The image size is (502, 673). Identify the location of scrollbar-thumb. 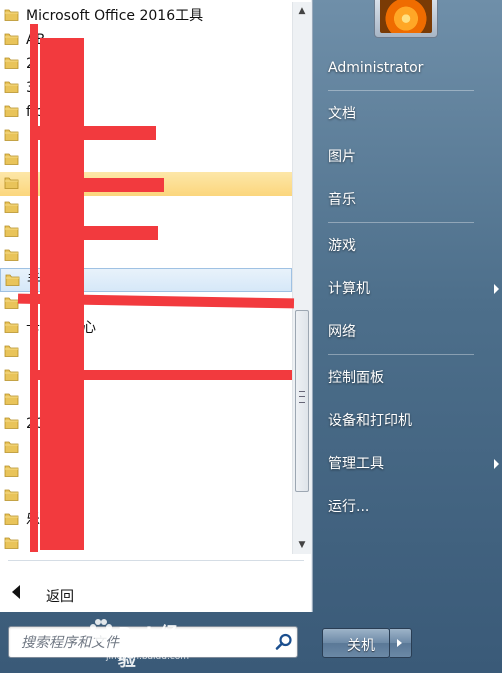
(302, 401).